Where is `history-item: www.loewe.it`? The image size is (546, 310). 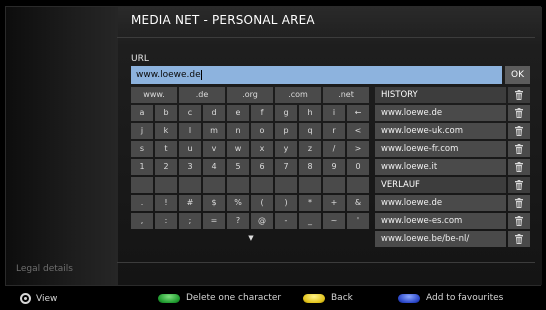 history-item: www.loewe.it is located at coordinates (452, 167).